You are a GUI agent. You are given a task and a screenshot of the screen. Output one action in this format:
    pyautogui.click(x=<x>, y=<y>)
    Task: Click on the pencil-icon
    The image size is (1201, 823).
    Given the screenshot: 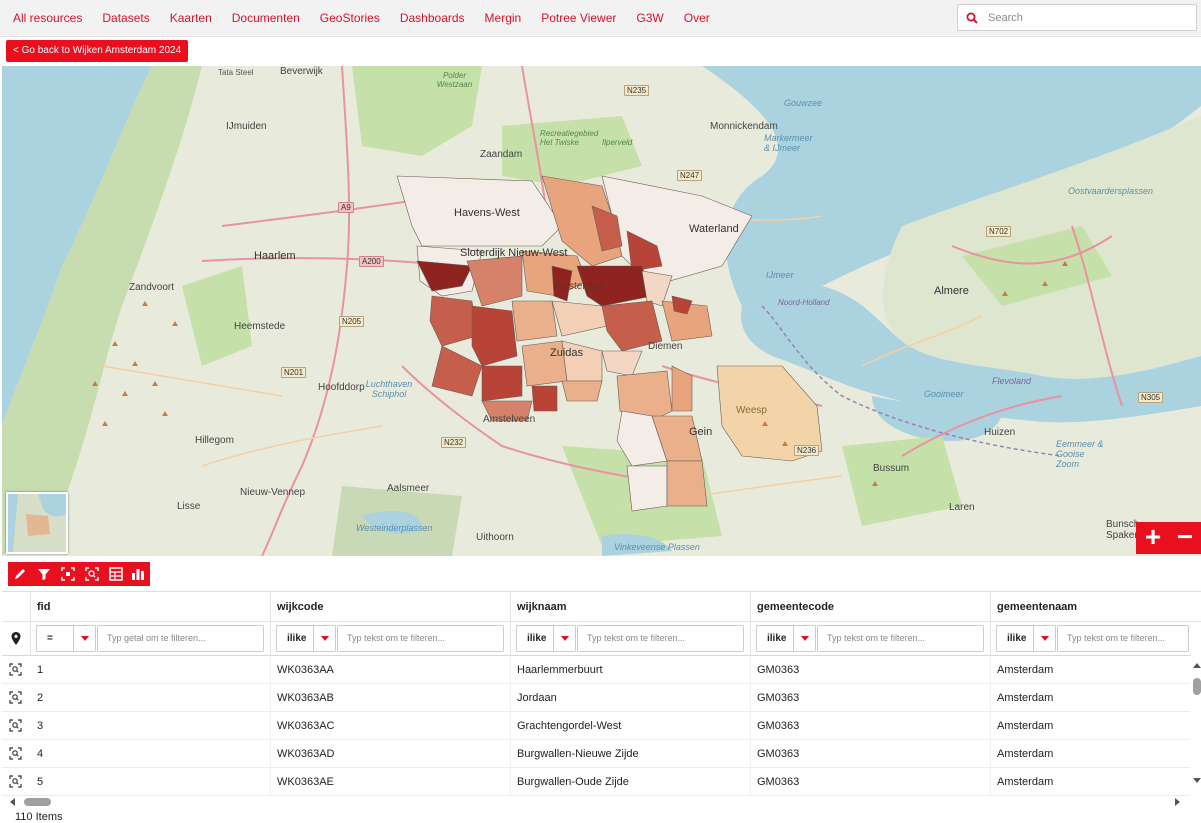 What is the action you would take?
    pyautogui.click(x=20, y=574)
    